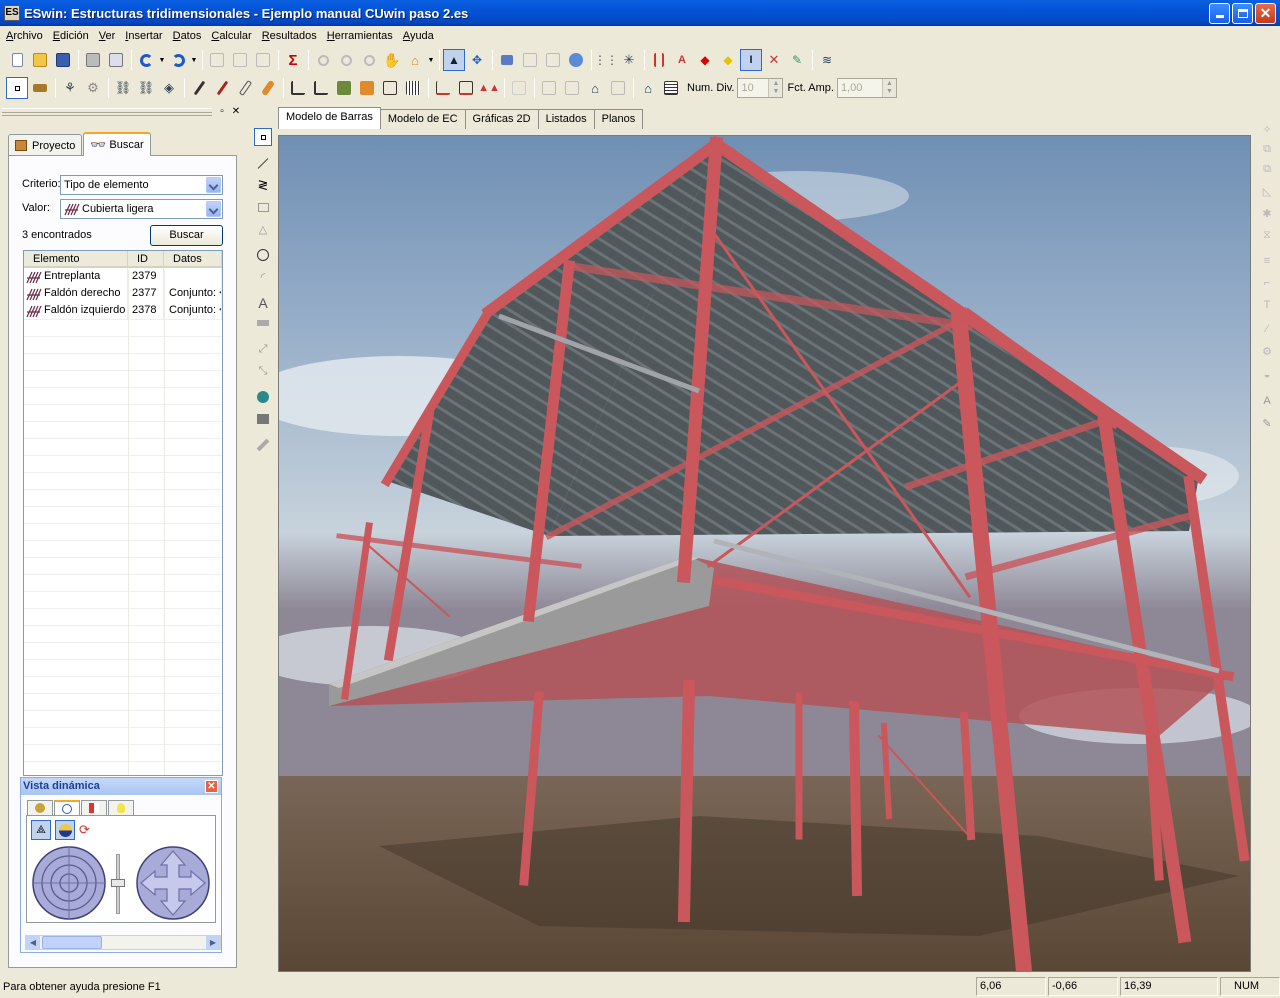 This screenshot has width=1280, height=998. Describe the element at coordinates (367, 88) in the screenshot. I see `deck-button` at that location.